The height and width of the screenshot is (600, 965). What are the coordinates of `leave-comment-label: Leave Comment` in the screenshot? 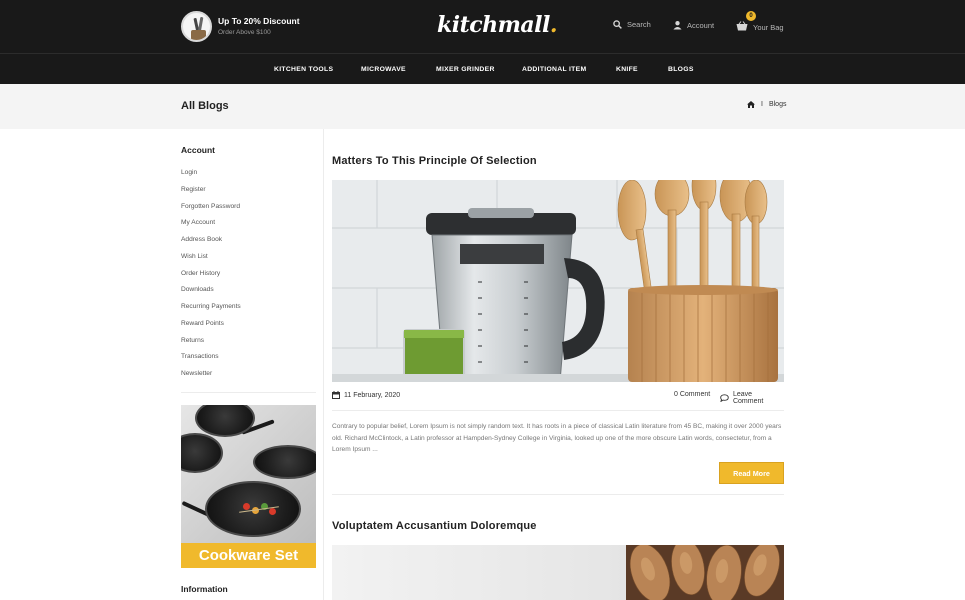 It's located at (748, 398).